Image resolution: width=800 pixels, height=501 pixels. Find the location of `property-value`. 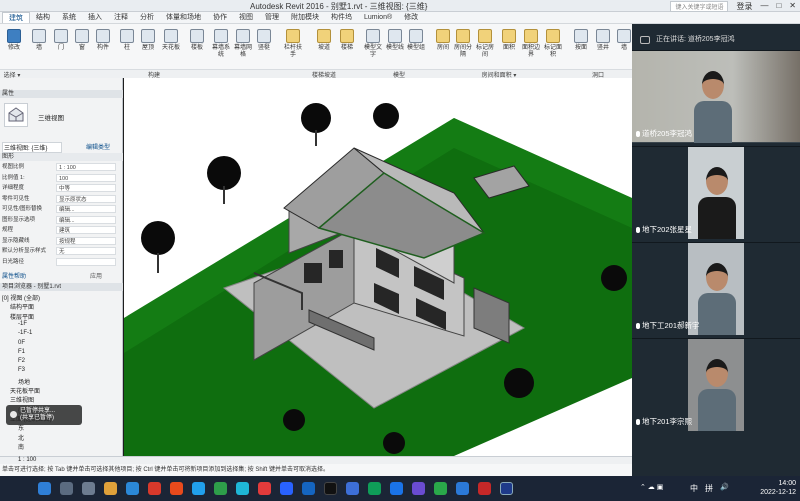

property-value is located at coordinates (86, 261).